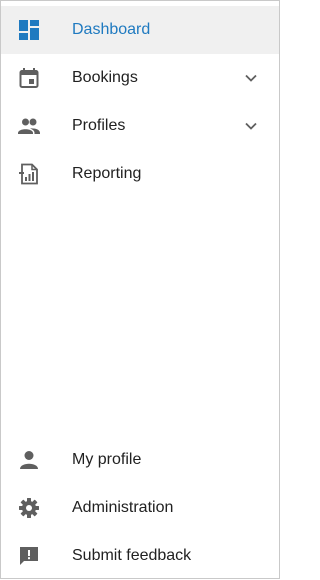  I want to click on report-icon, so click(29, 174).